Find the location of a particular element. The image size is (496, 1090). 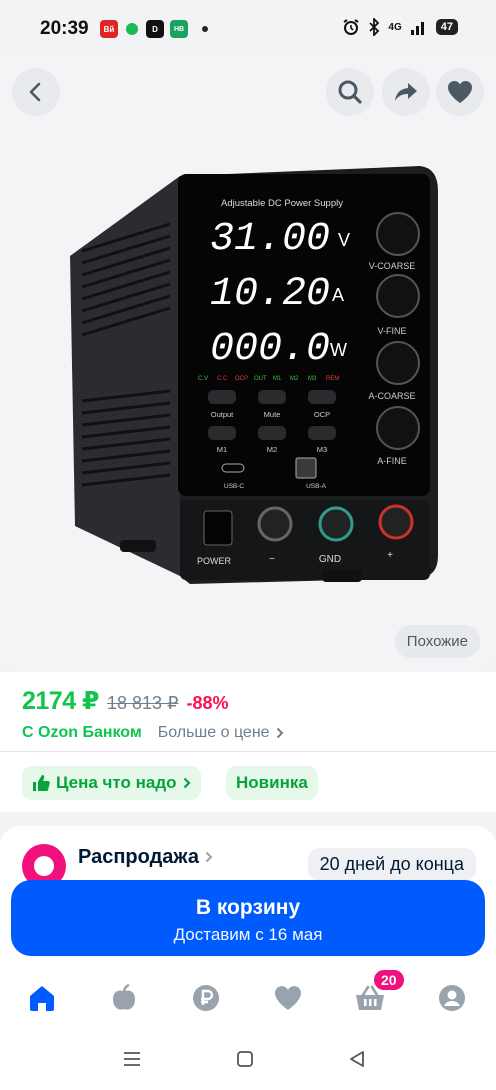

nav-home is located at coordinates (42, 998).